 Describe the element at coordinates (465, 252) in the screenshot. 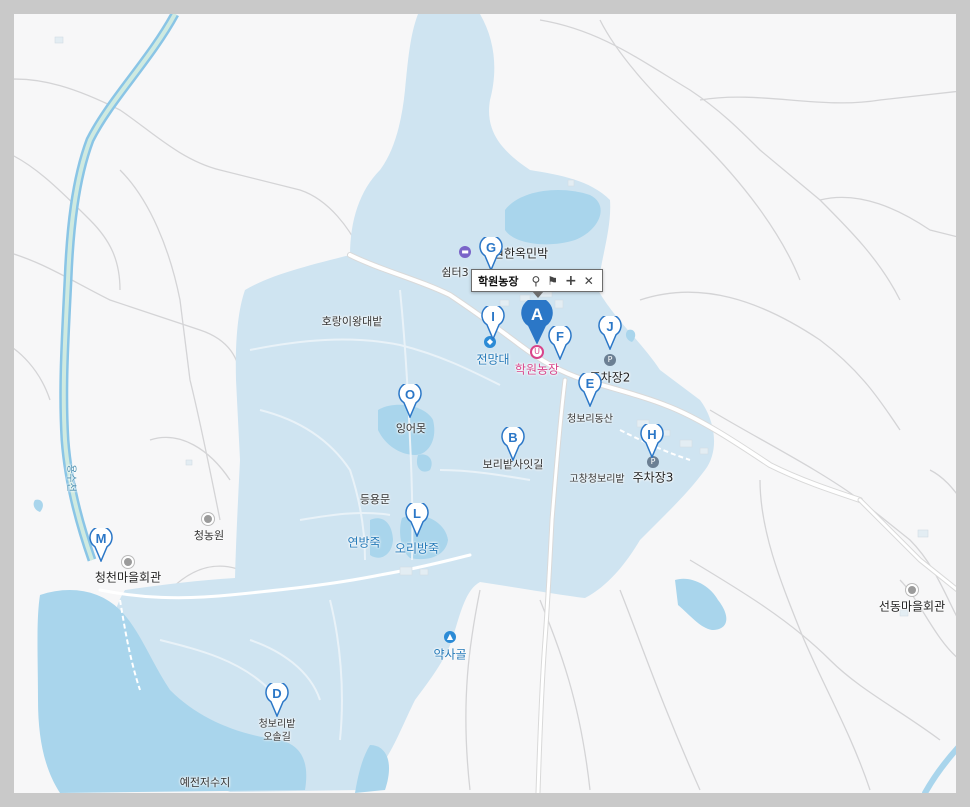

I see `lodging-icon: ▬` at that location.